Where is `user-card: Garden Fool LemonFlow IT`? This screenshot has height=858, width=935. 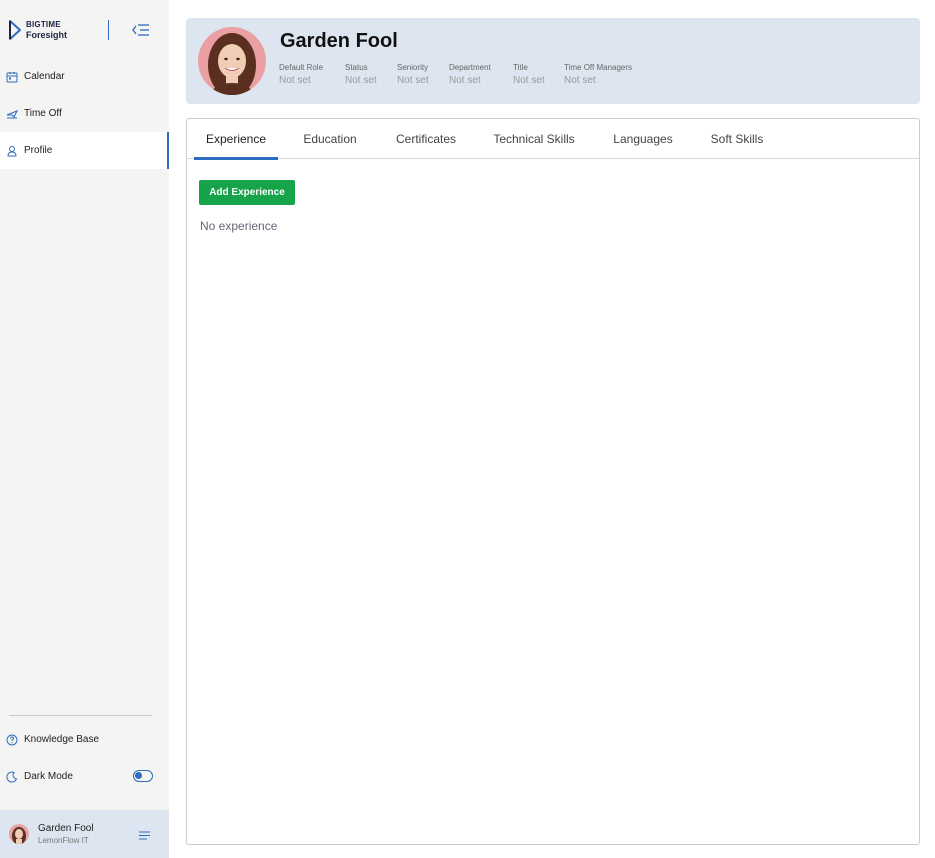 user-card: Garden Fool LemonFlow IT is located at coordinates (84, 834).